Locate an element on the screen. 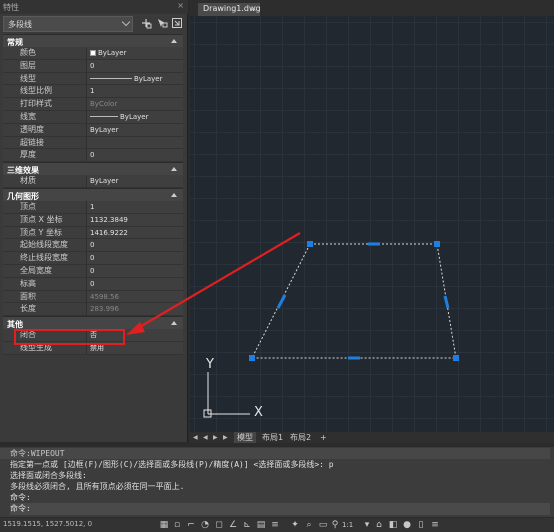  osnap-icon: ◻ is located at coordinates (219, 525).